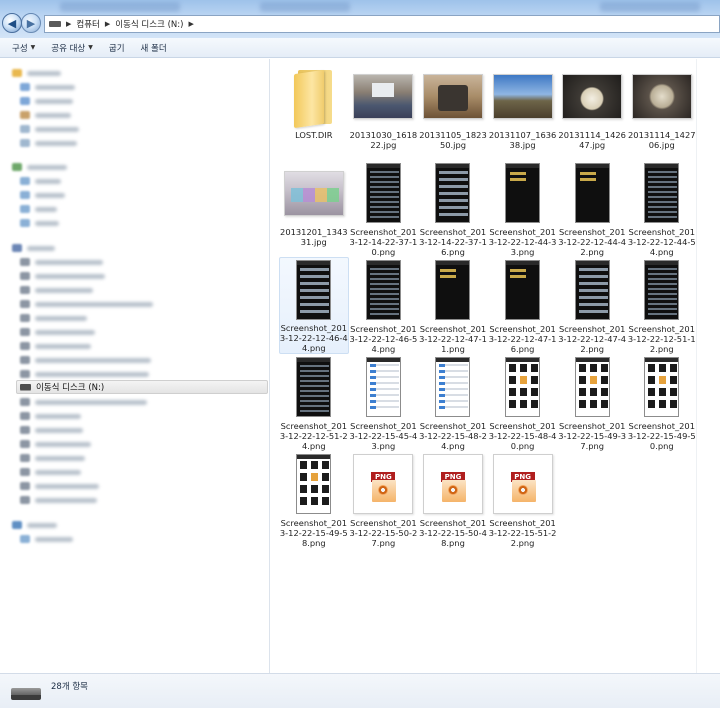  What do you see at coordinates (708, 366) in the screenshot?
I see `vertical-scrollbar` at bounding box center [708, 366].